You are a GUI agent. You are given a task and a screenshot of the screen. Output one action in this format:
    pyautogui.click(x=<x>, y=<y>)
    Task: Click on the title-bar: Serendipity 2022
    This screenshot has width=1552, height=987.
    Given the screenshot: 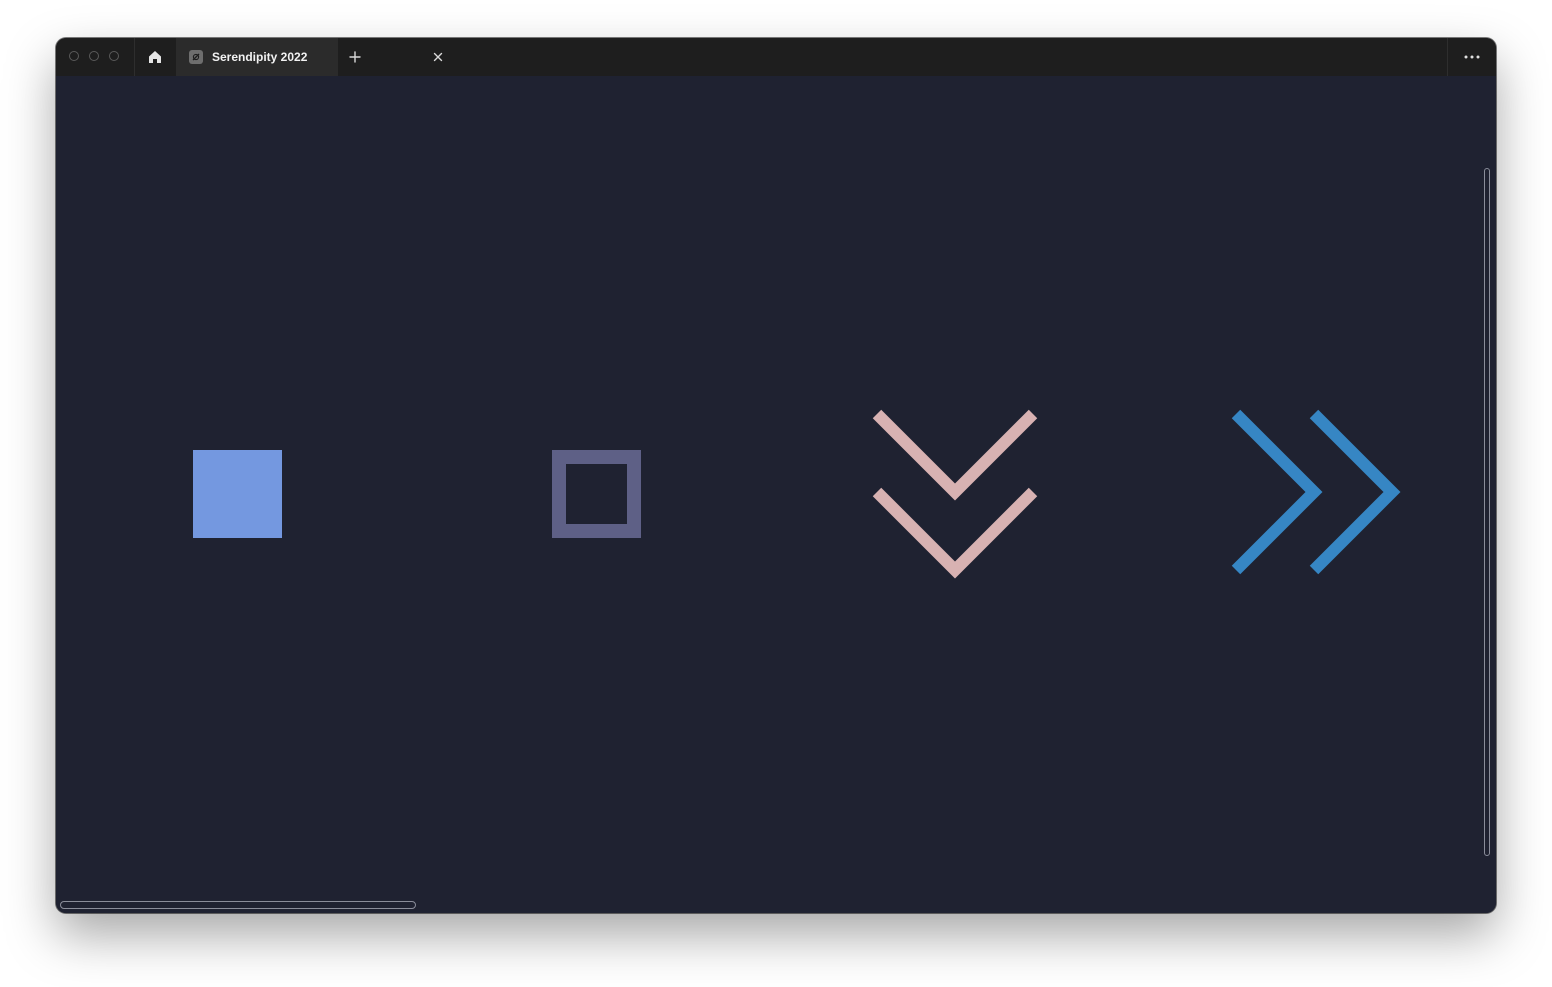 What is the action you would take?
    pyautogui.click(x=776, y=57)
    